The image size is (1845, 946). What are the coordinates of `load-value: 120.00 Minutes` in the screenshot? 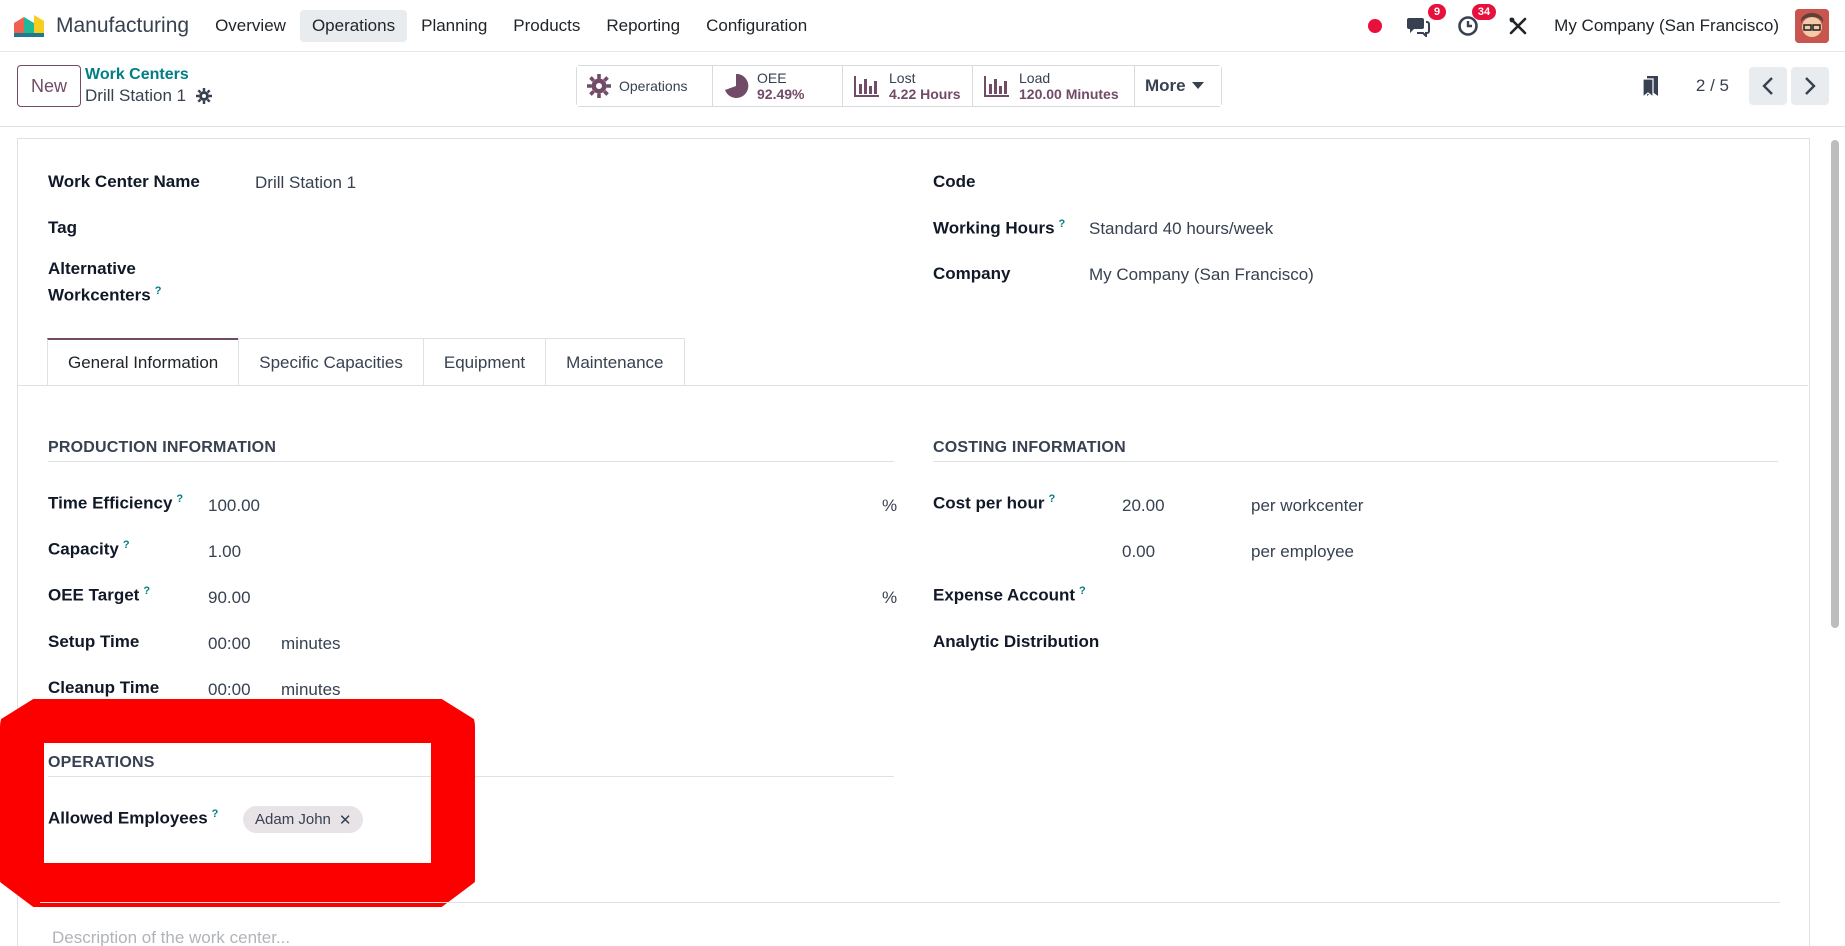 It's located at (1069, 94).